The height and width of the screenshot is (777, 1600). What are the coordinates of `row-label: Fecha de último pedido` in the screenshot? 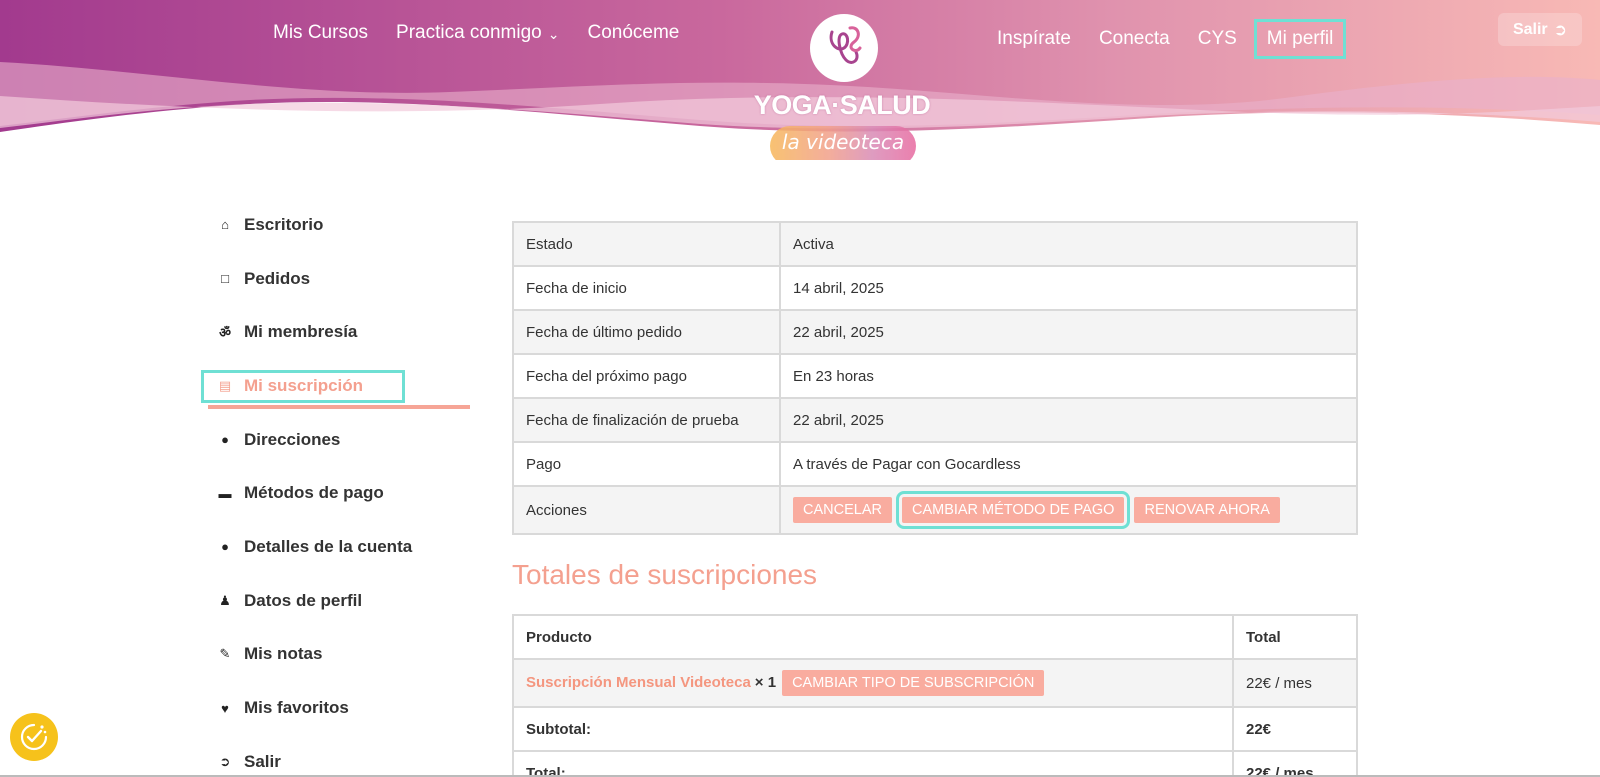 It's located at (646, 332).